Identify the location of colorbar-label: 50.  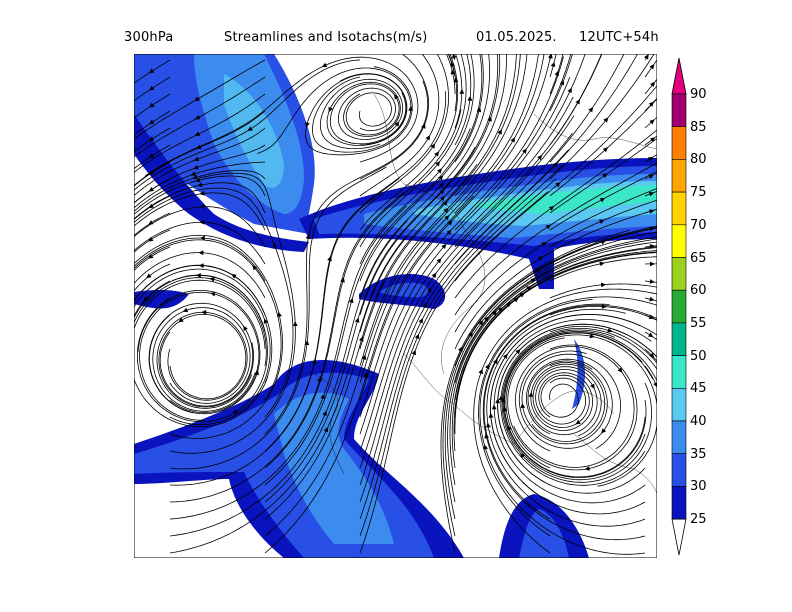
(698, 356).